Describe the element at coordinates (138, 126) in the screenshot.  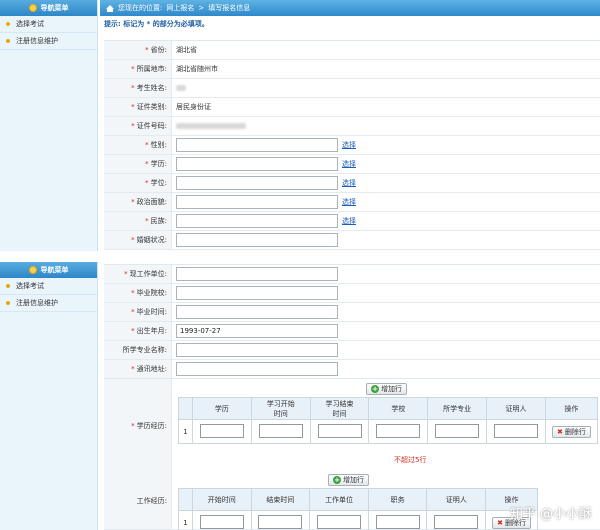
I see `field-label: * 证件号码:` at that location.